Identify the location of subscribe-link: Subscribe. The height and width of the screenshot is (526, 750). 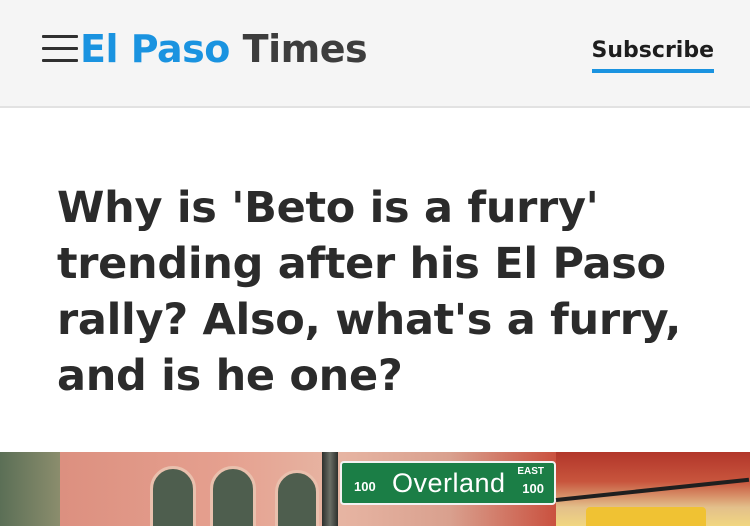
(652, 54).